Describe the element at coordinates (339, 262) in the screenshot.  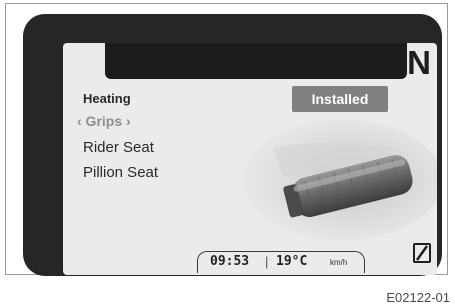
I see `speed-unit: km/h` at that location.